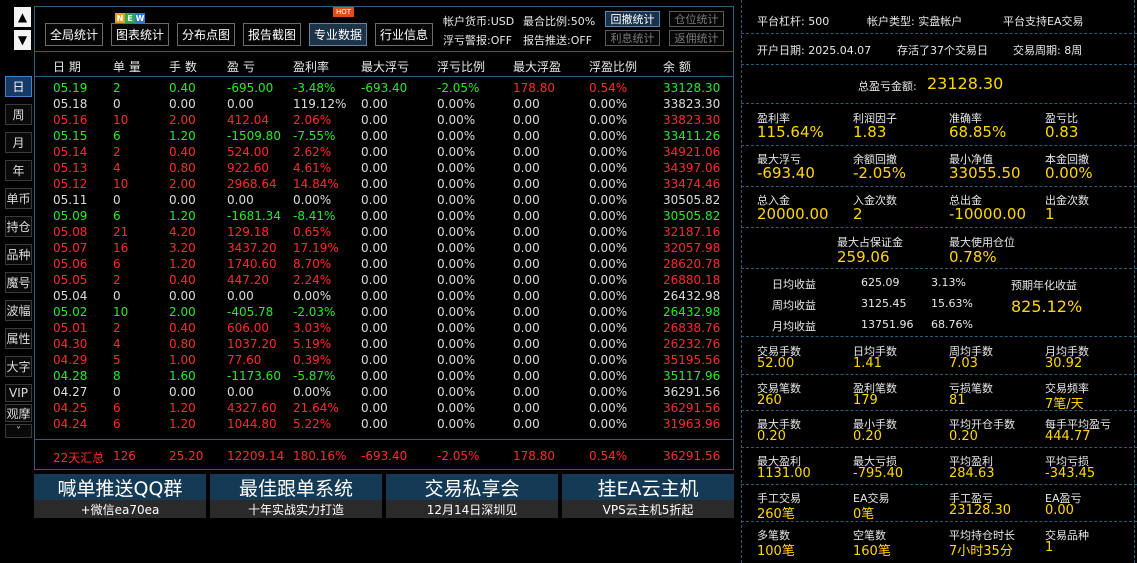 This screenshot has height=563, width=1137. Describe the element at coordinates (296, 496) in the screenshot. I see `ad-banner-1: 最佳跟单系统 十年实战实力打造` at that location.